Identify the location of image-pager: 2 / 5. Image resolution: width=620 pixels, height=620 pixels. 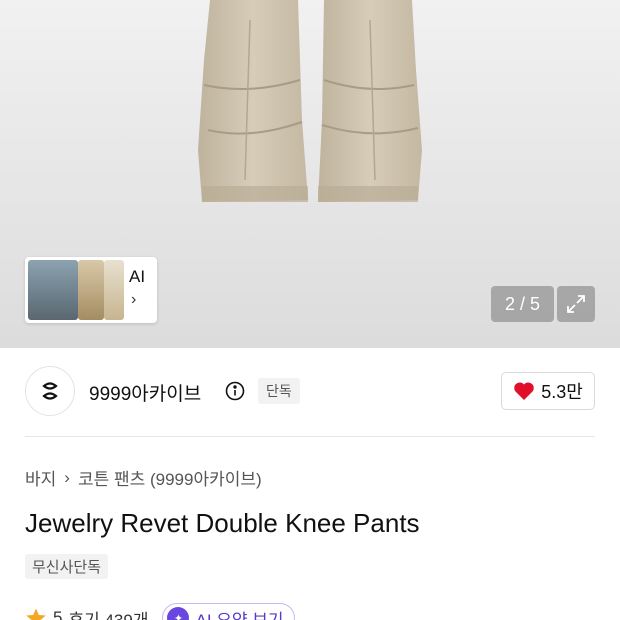
(522, 304).